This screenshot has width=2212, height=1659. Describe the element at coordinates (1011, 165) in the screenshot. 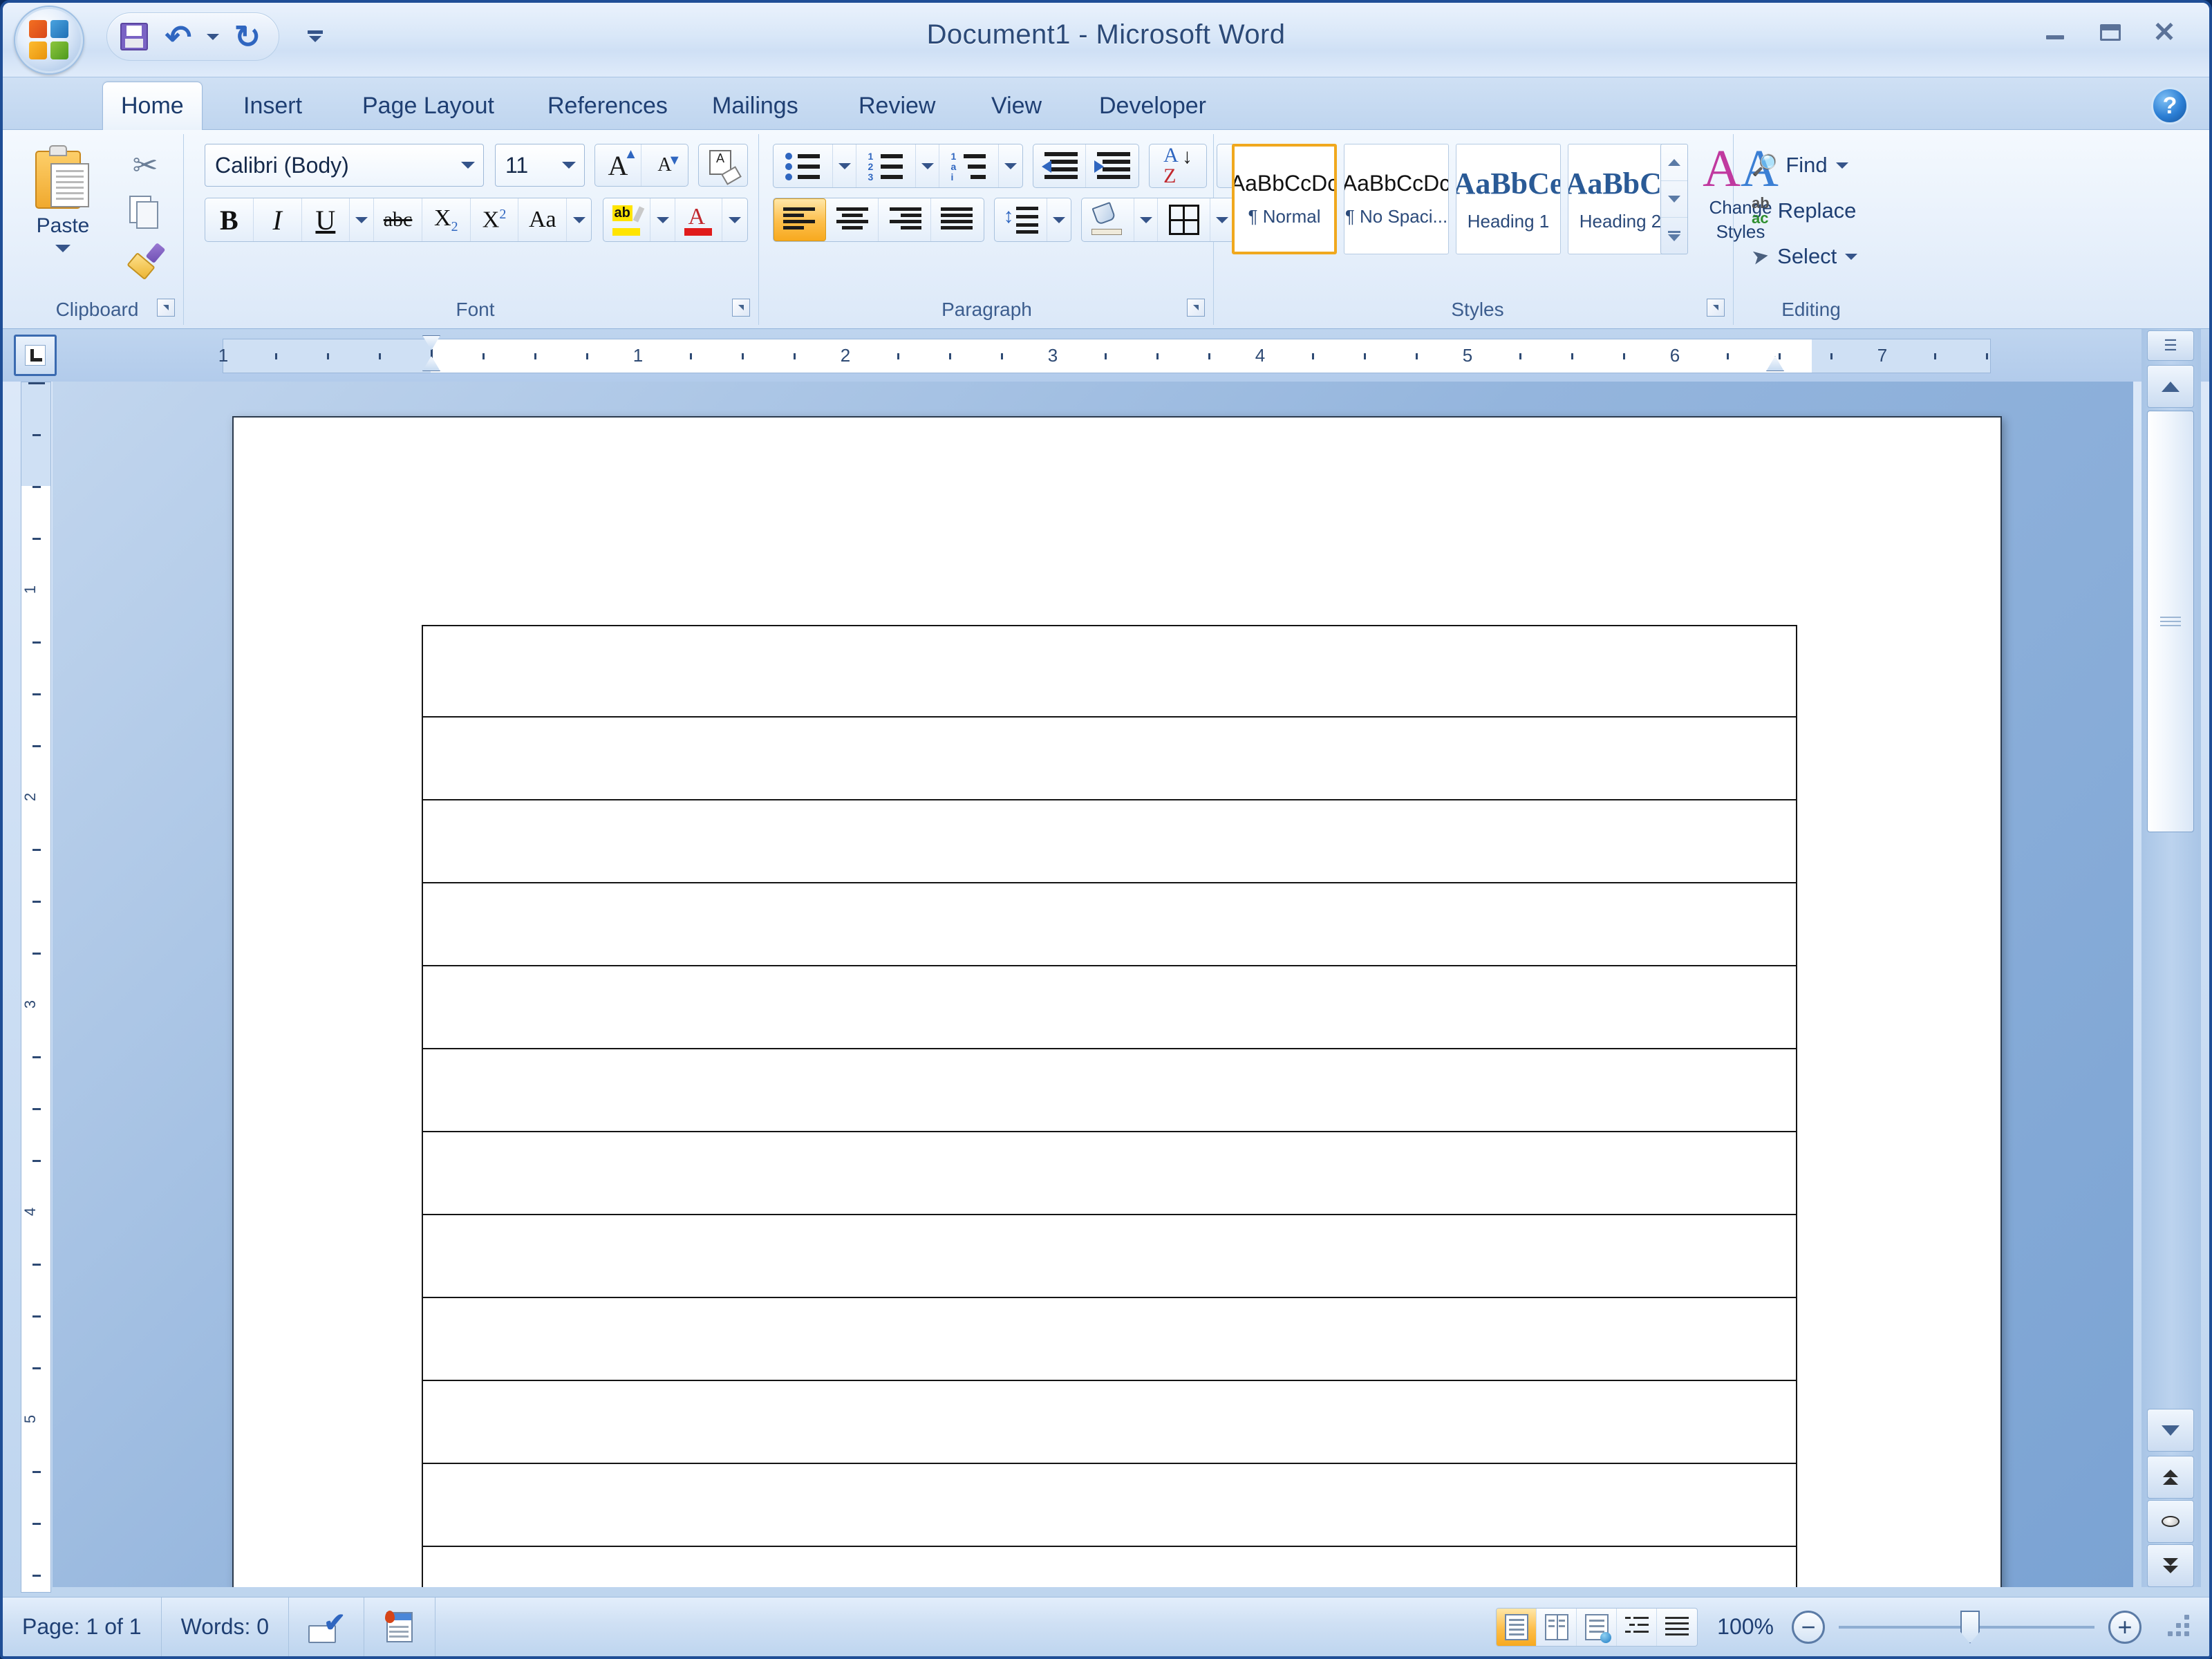

I see `multilevel-list-dropdown-button` at that location.